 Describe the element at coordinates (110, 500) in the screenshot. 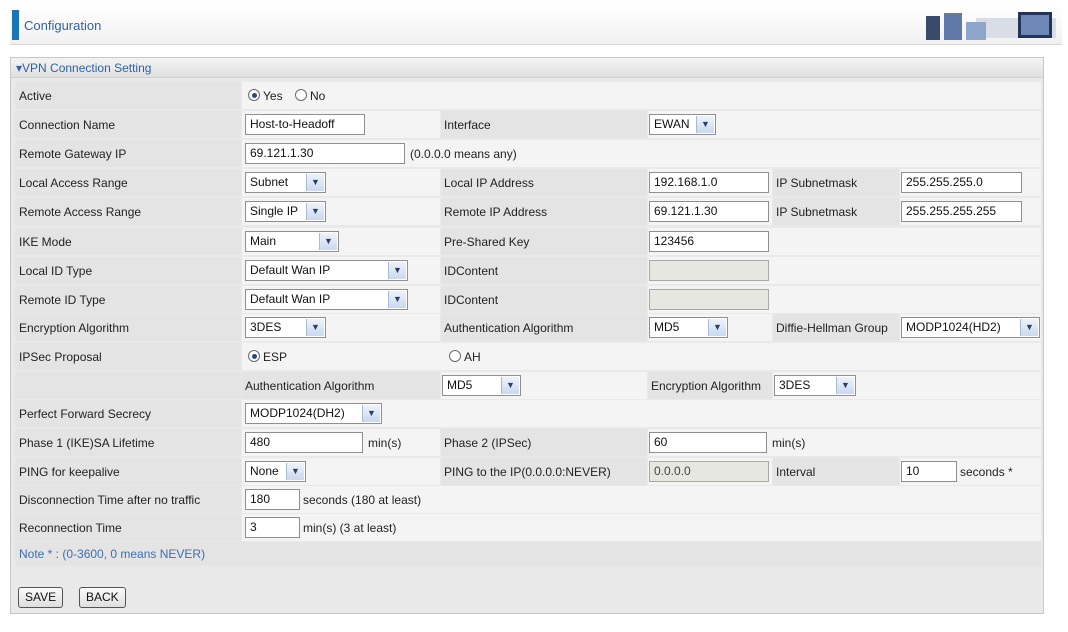

I see `disconnect-label: Disconnection Time after no traffic` at that location.